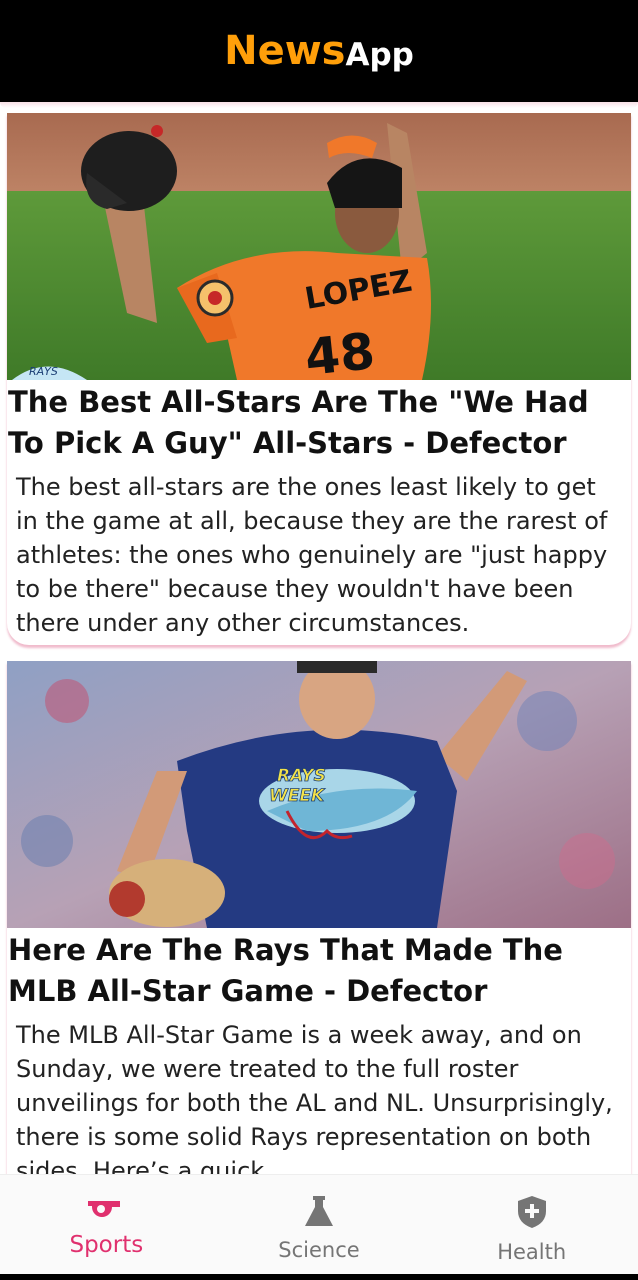  Describe the element at coordinates (319, 1250) in the screenshot. I see `nav-label-science: Science` at that location.